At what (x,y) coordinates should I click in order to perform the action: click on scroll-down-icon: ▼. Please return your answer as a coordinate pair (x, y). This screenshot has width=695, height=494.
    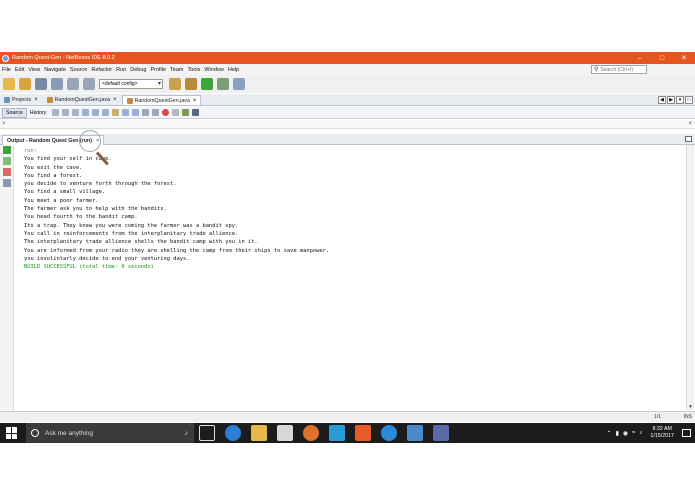
    Looking at the image, I should click on (690, 407).